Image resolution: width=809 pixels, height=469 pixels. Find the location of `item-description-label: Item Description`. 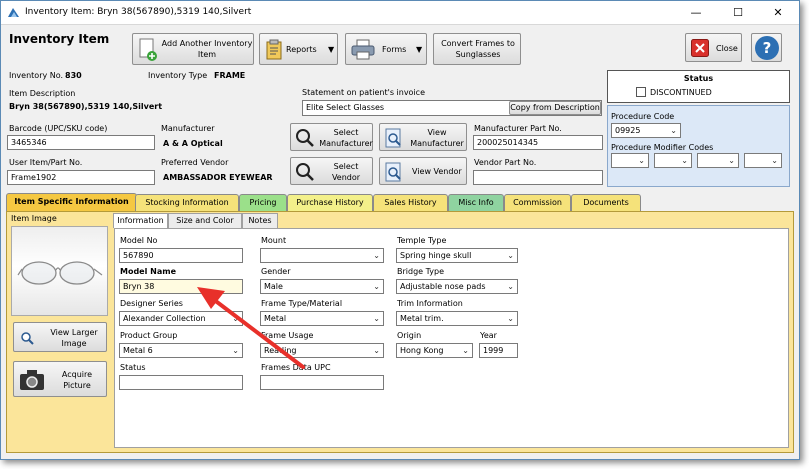

item-description-label: Item Description is located at coordinates (42, 93).